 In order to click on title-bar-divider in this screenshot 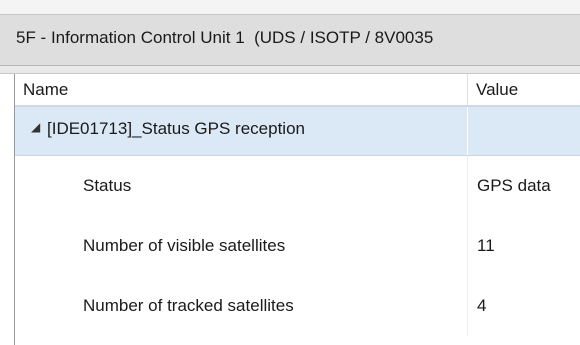, I will do `click(290, 70)`.